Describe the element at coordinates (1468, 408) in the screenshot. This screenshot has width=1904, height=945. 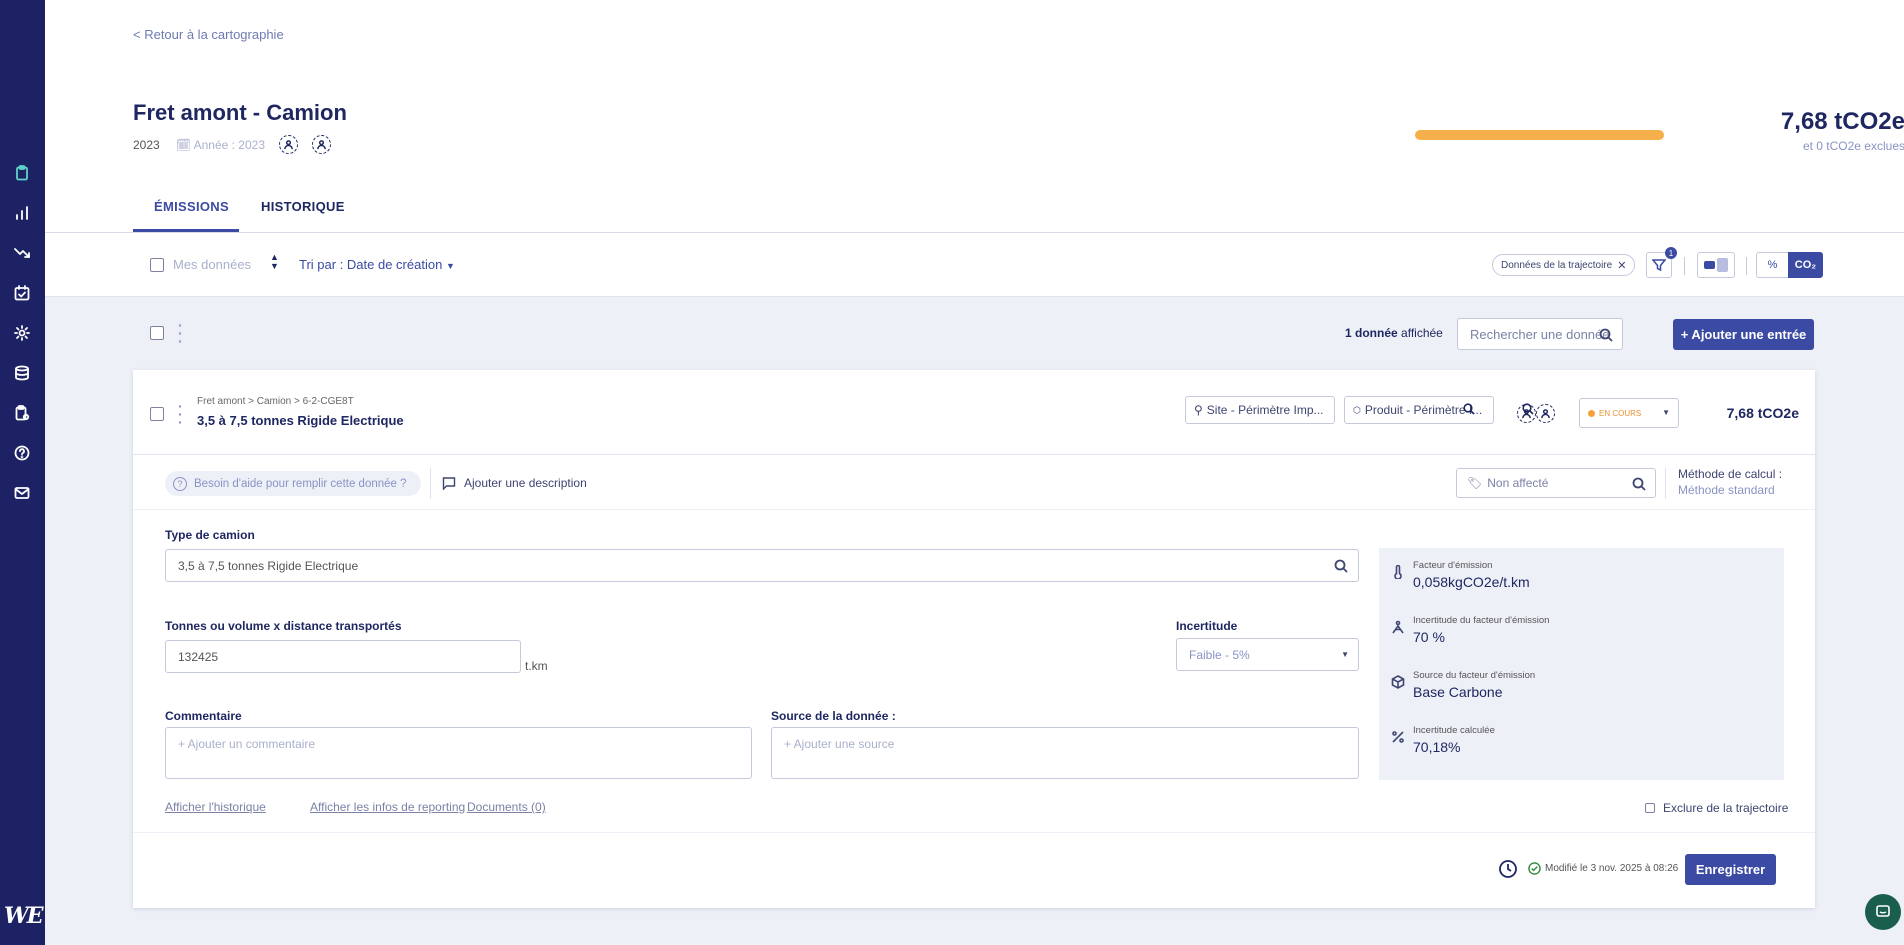
I see `site-search-icon` at that location.